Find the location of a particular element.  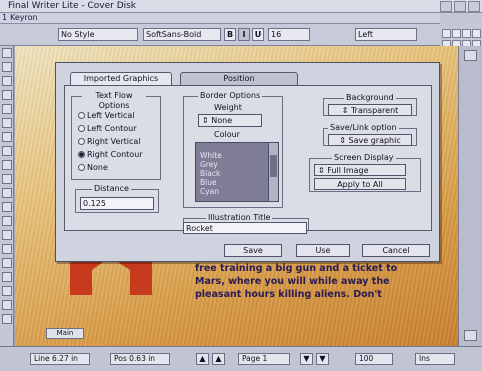

cancel-button: Cancel is located at coordinates (396, 250).